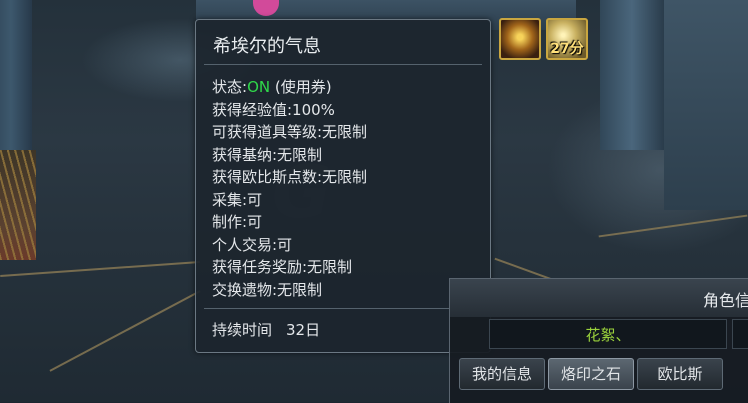 The height and width of the screenshot is (403, 748). Describe the element at coordinates (608, 335) in the screenshot. I see `character-name: 花絮、` at that location.